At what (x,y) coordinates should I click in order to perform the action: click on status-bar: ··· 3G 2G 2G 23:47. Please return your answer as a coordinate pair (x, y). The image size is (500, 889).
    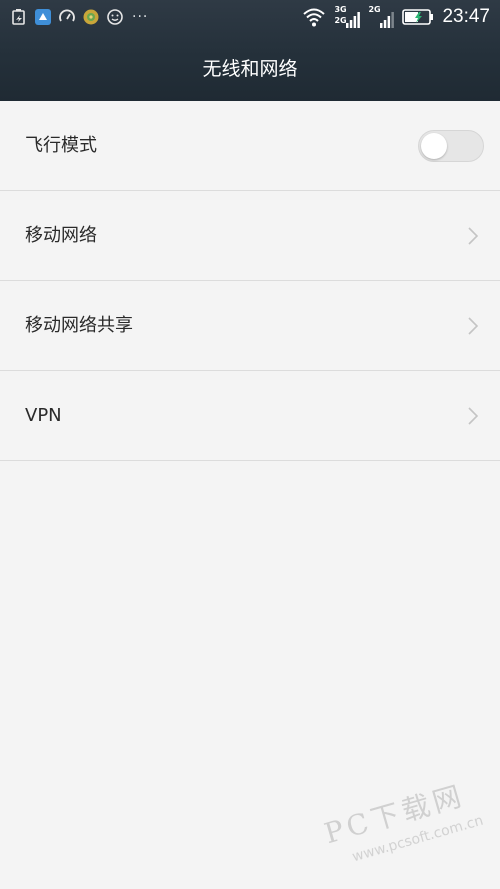
    Looking at the image, I should click on (250, 18).